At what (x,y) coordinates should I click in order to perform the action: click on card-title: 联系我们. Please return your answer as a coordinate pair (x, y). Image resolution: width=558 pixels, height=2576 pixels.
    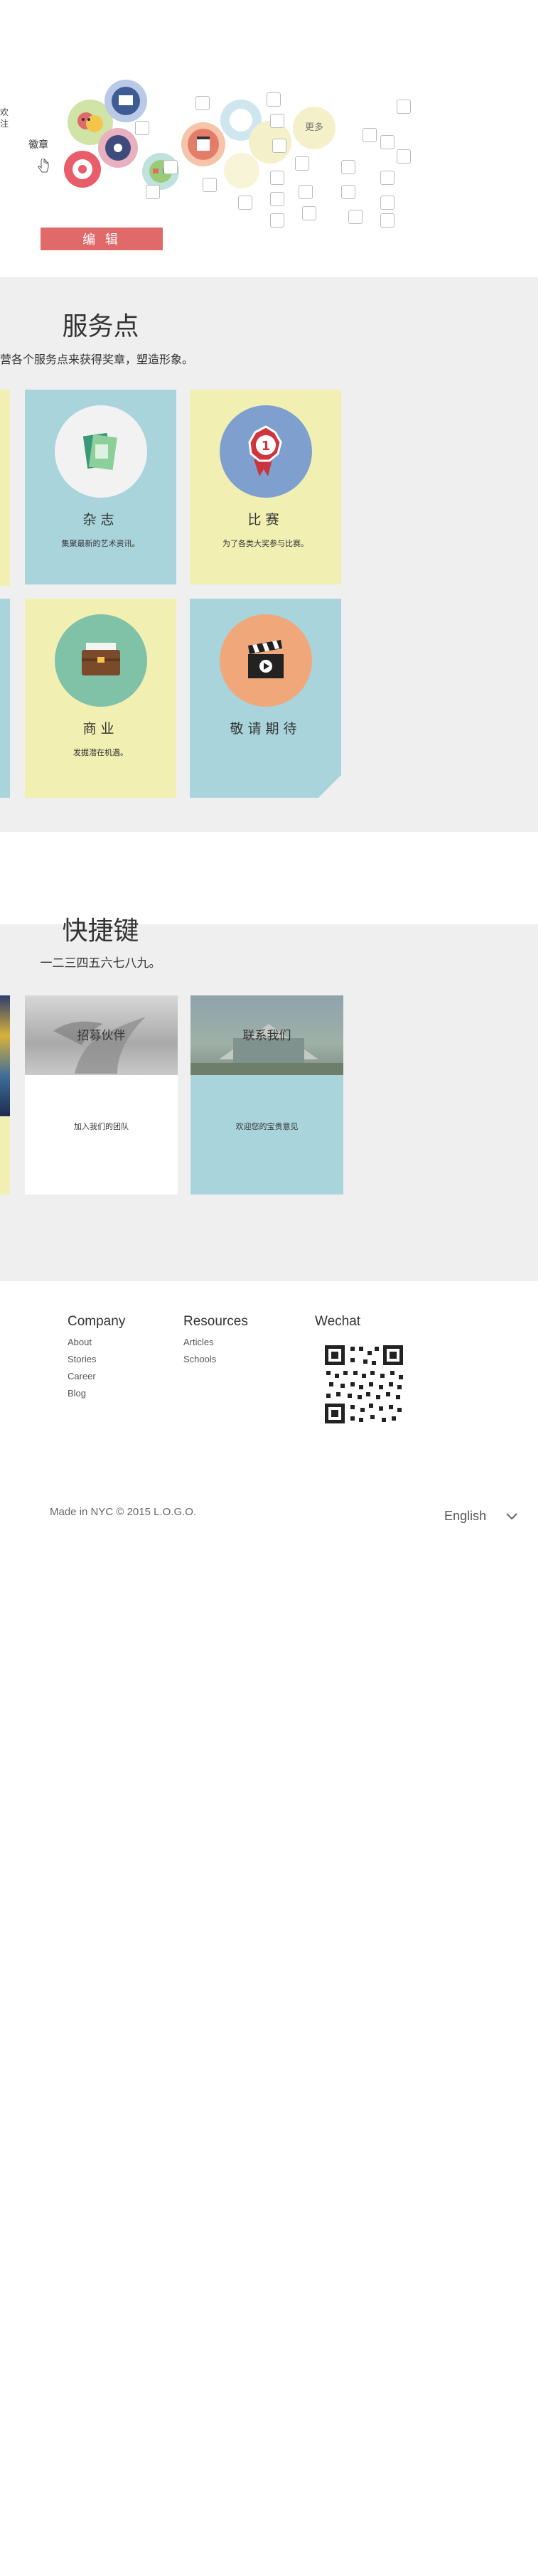
    Looking at the image, I should click on (266, 1036).